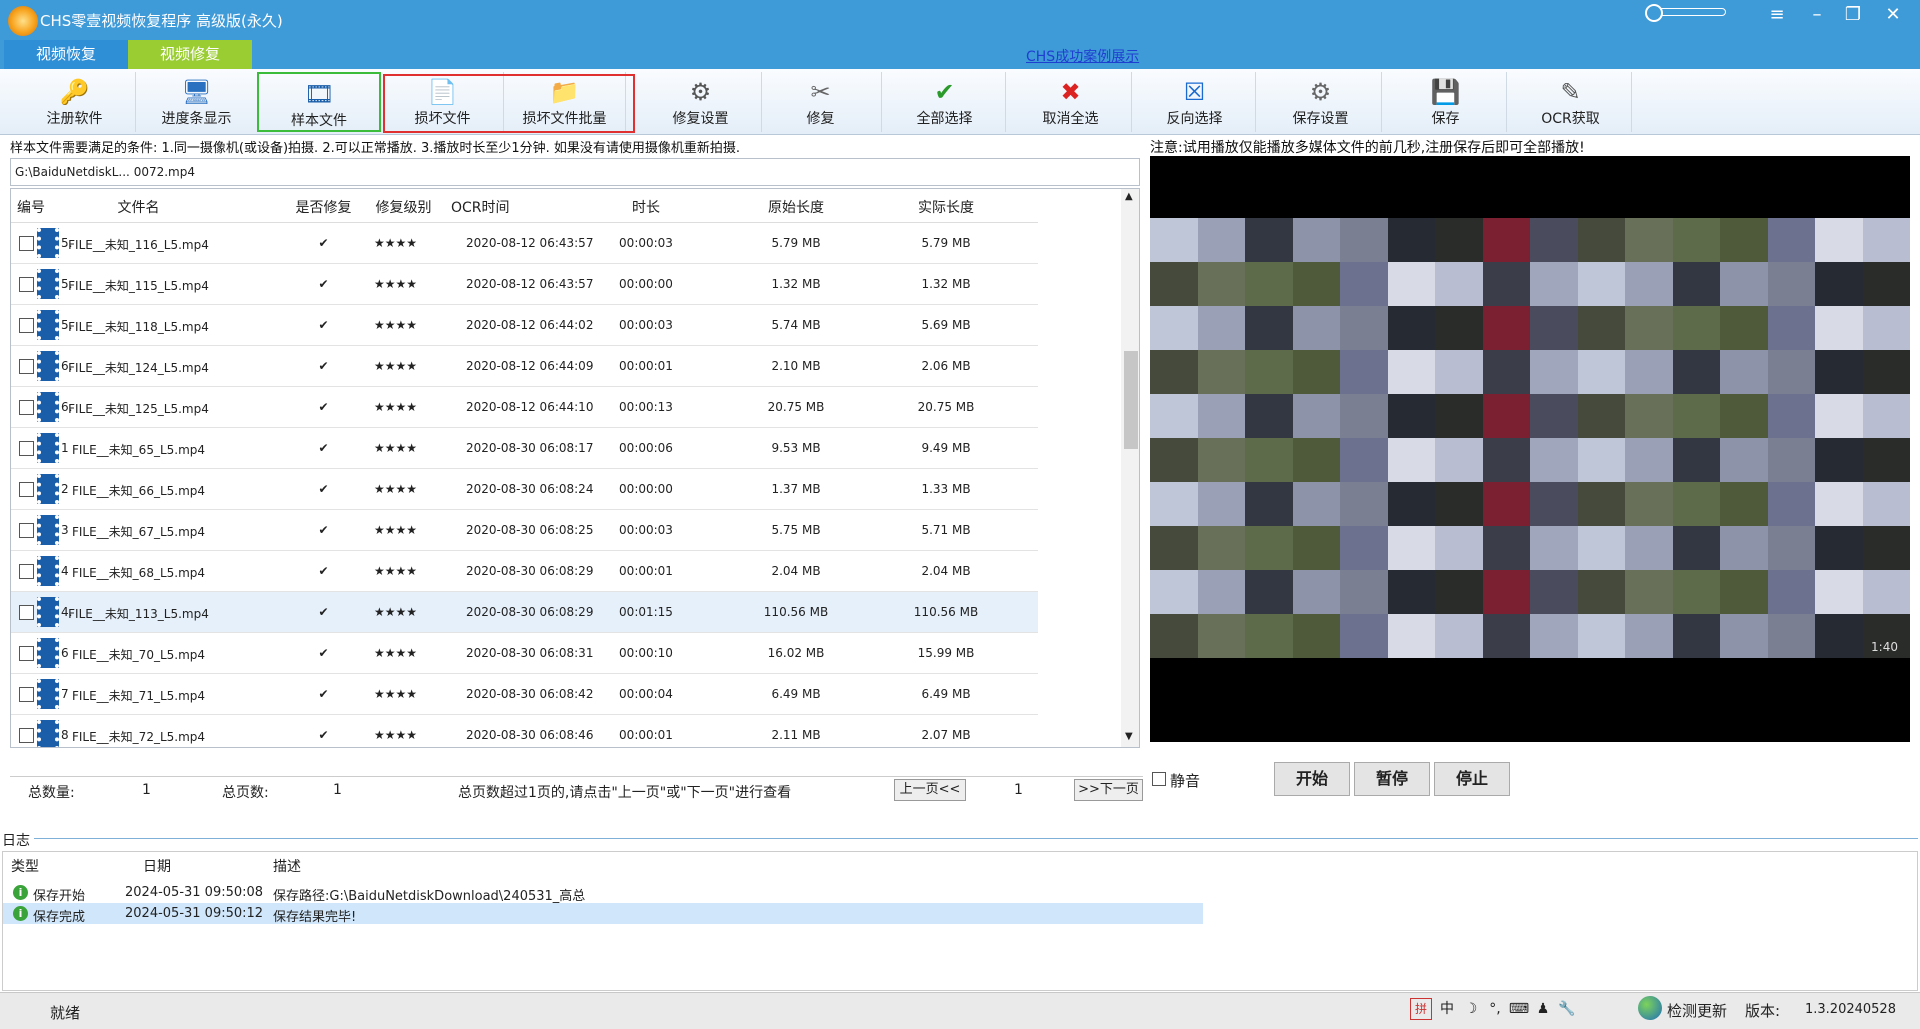  I want to click on damaged-file-button: 📄 损坏文件, so click(443, 102).